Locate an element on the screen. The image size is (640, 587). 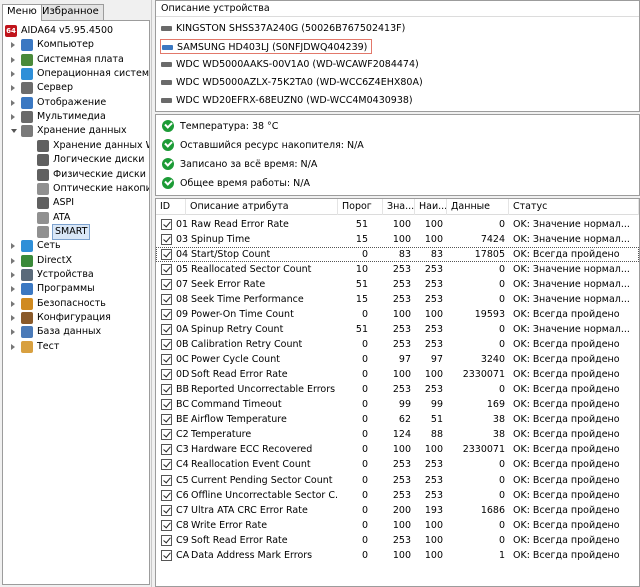
device-item: WDC WD5000AZLX-75K2TA0 (WD-WCC6Z4EHX80A) is located at coordinates (291, 82).